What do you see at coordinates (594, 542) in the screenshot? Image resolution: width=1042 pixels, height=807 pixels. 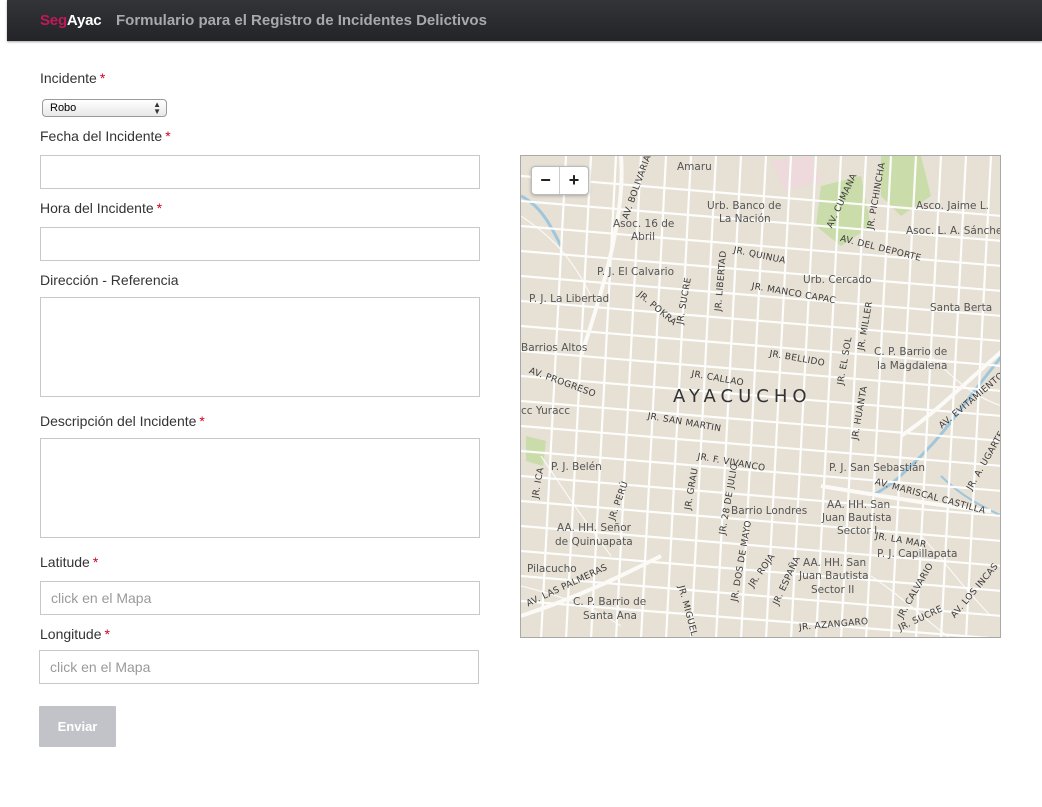 I see `map-place-label: de Quinuapata` at bounding box center [594, 542].